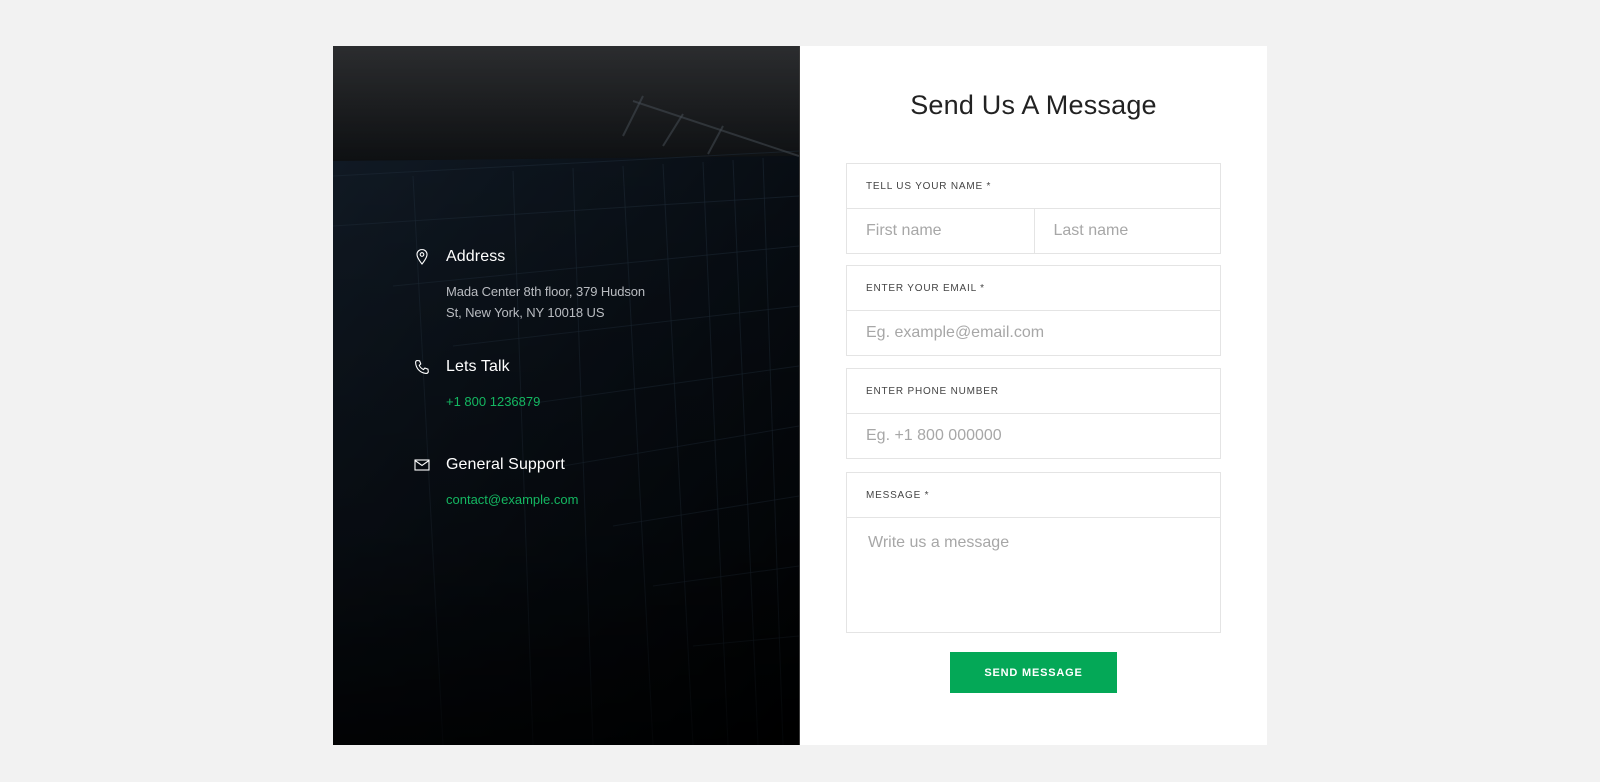 This screenshot has height=782, width=1600. I want to click on map-pin-icon, so click(422, 256).